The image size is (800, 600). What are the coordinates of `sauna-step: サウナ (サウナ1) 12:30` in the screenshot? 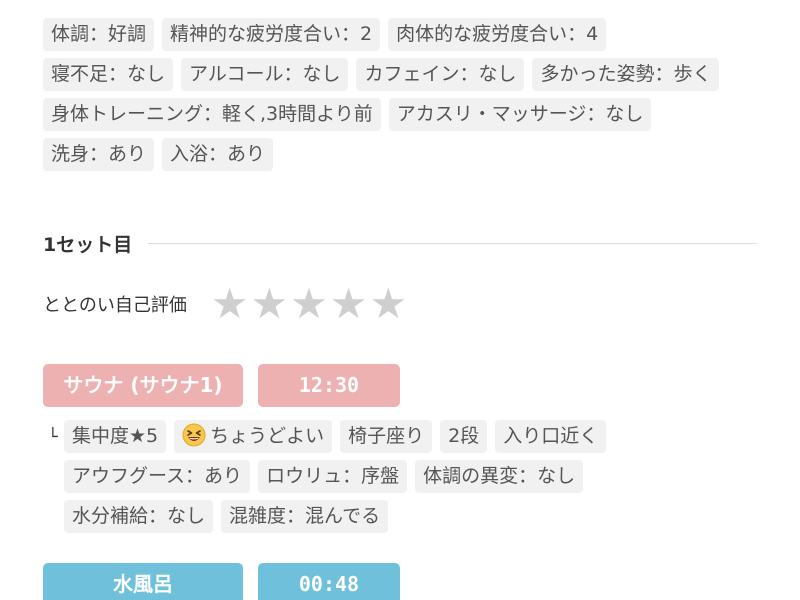 It's located at (221, 385).